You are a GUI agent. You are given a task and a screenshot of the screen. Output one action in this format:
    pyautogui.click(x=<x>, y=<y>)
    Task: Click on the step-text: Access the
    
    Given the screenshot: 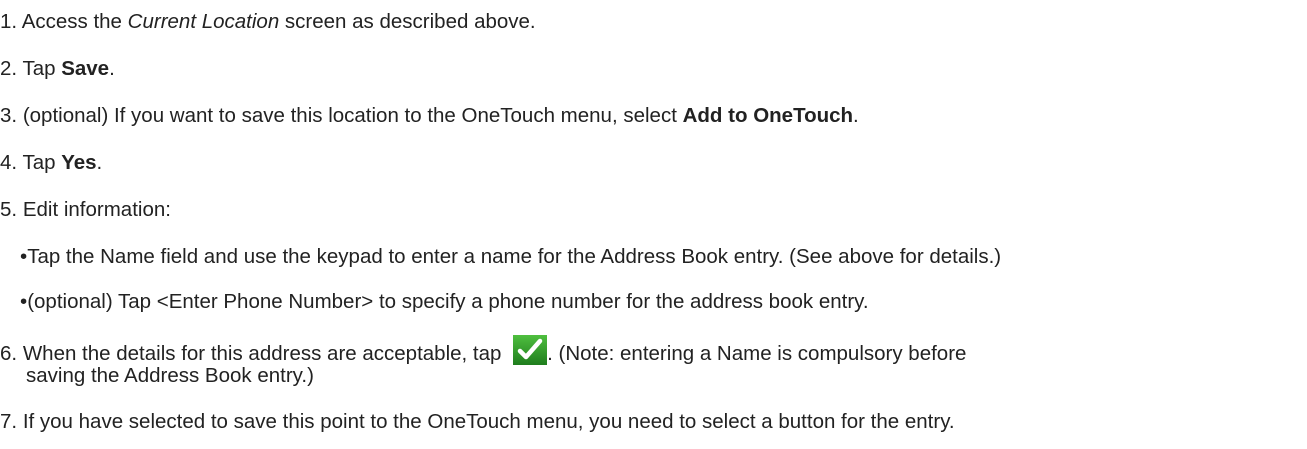 What is the action you would take?
    pyautogui.click(x=74, y=21)
    